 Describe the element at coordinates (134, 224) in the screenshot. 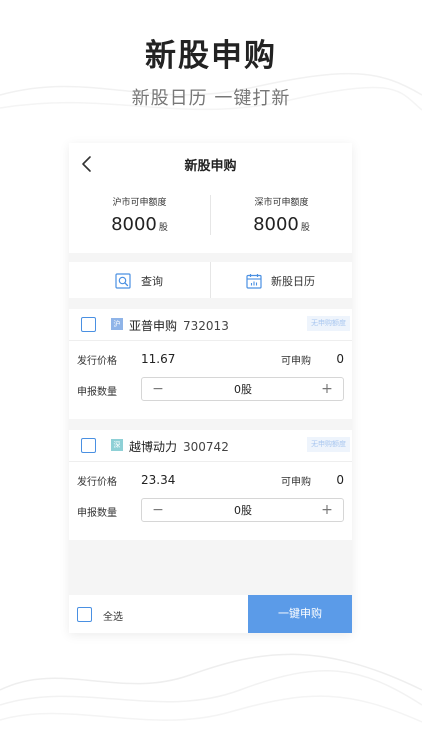

I see `quota-sh-value: 8000` at that location.